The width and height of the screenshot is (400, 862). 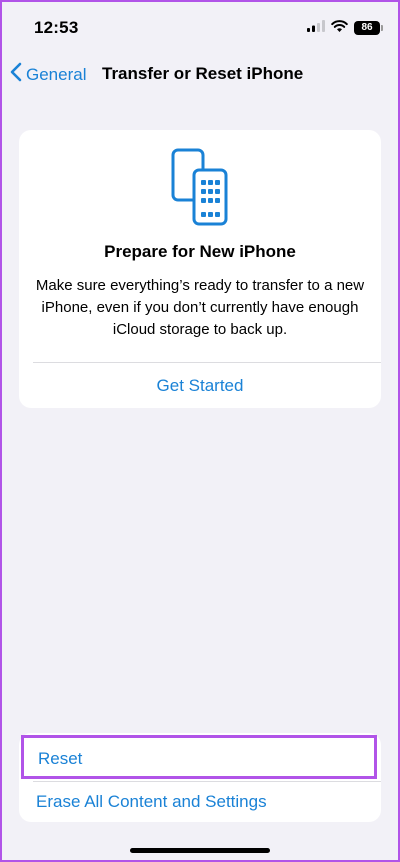 What do you see at coordinates (368, 28) in the screenshot?
I see `battery-icon: 86` at bounding box center [368, 28].